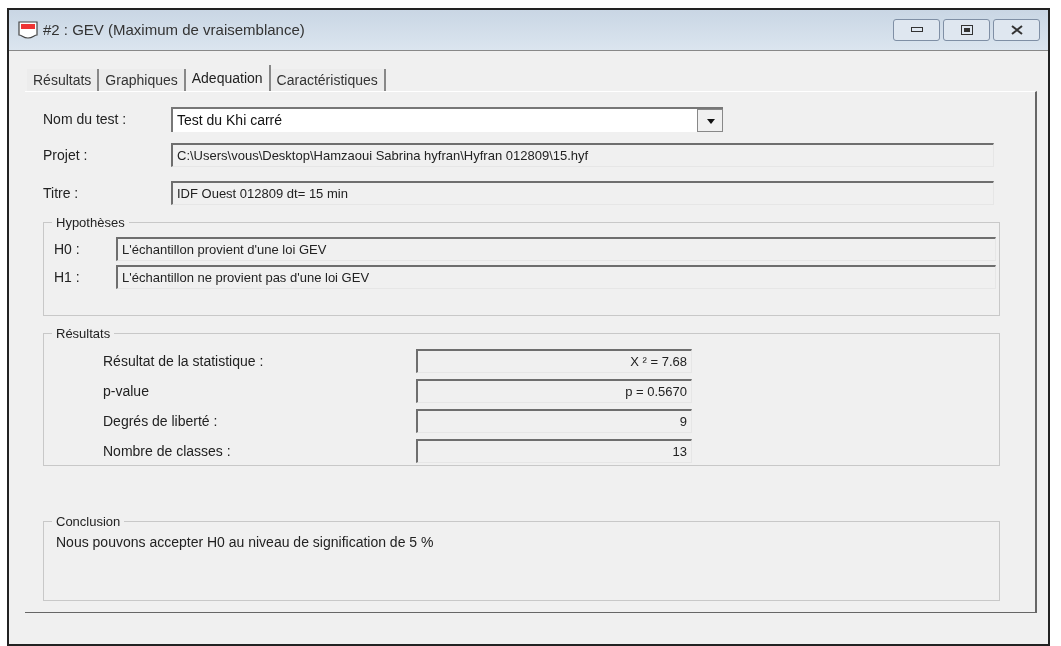 The width and height of the screenshot is (1061, 646). What do you see at coordinates (582, 193) in the screenshot?
I see `title-field: IDF Ouest 012809 dt= 15 min` at bounding box center [582, 193].